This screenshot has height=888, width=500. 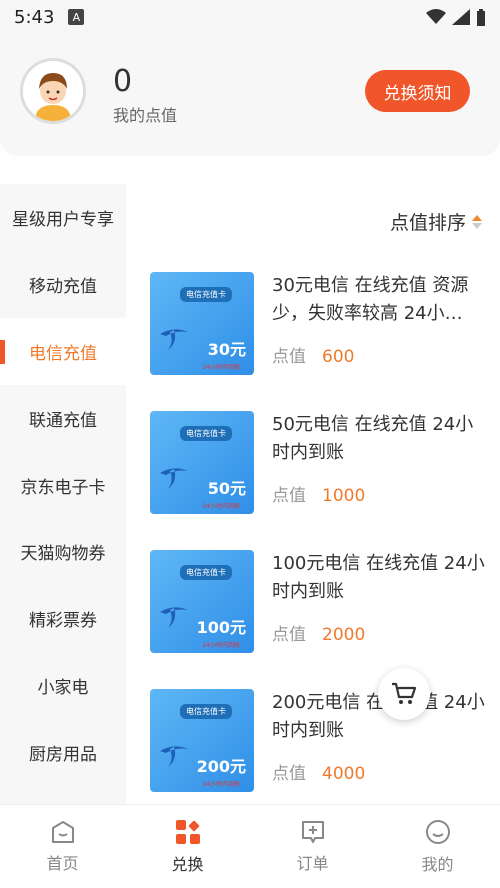 I want to click on product-title: 100元电信 在线充值 24小时内到账, so click(x=378, y=577).